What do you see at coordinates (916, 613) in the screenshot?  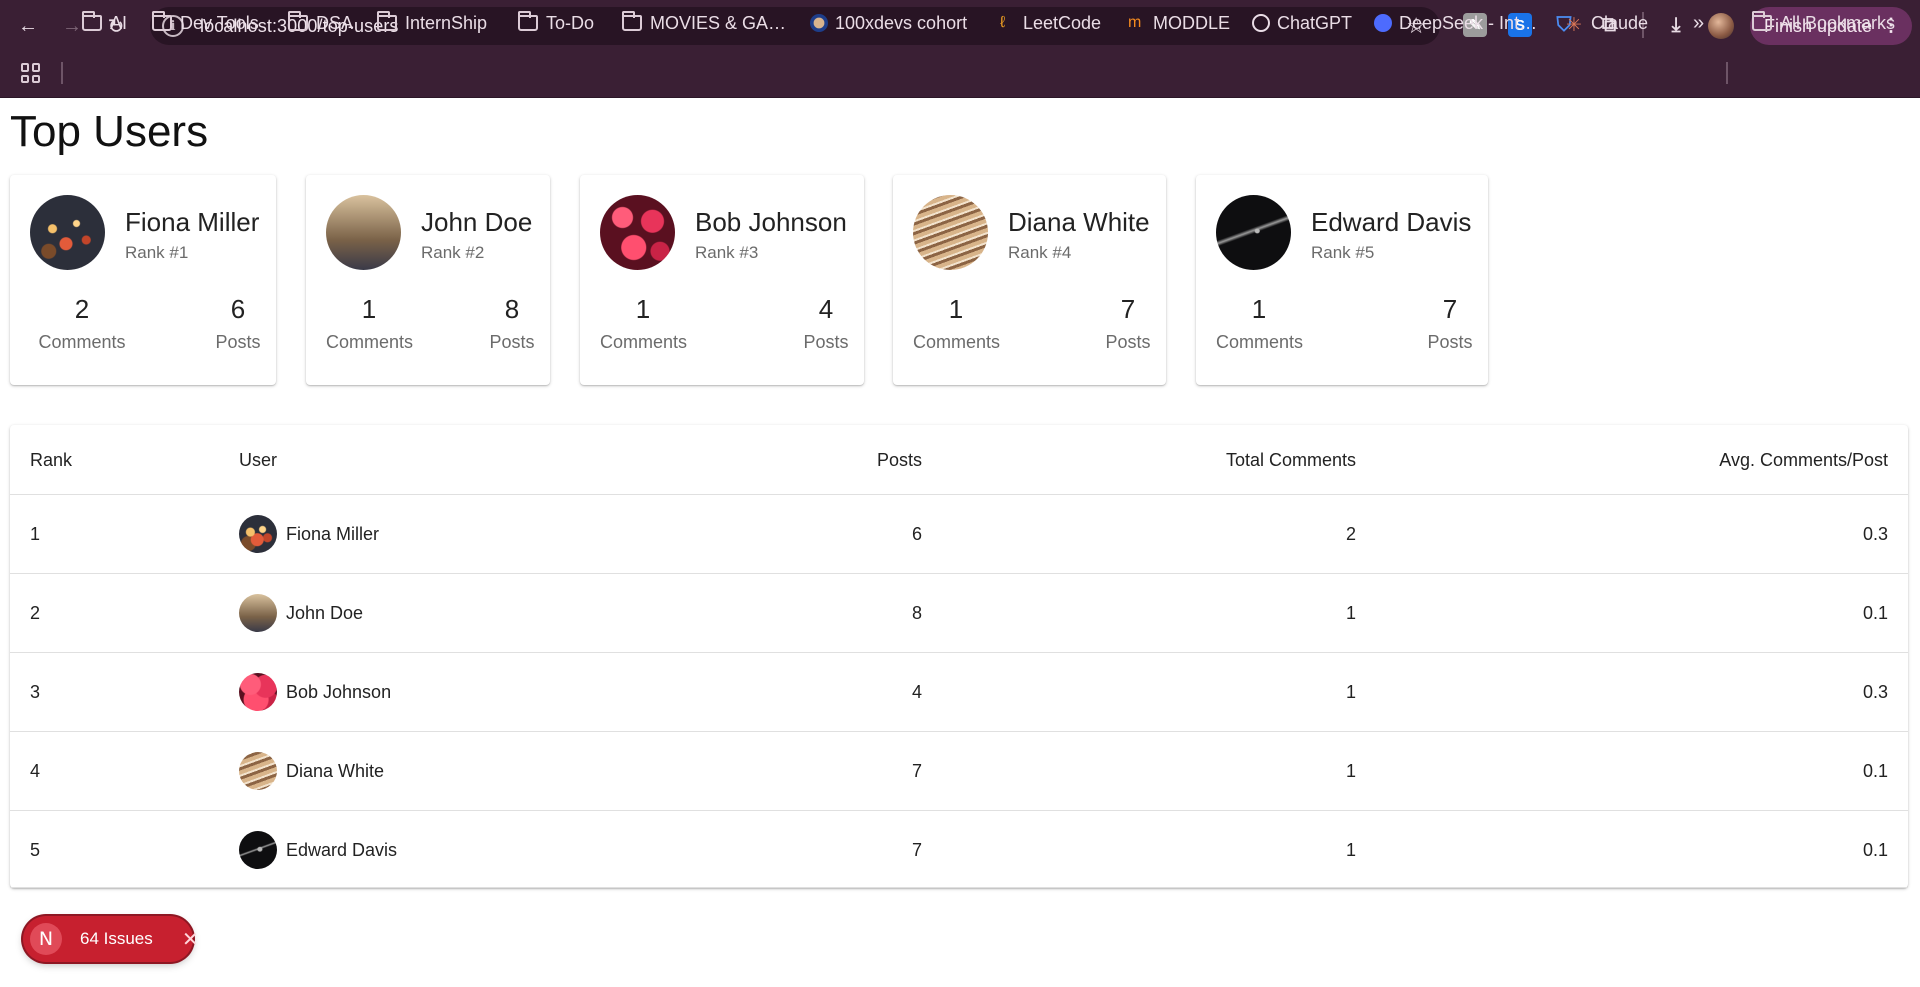 I see `cell-posts: 8` at bounding box center [916, 613].